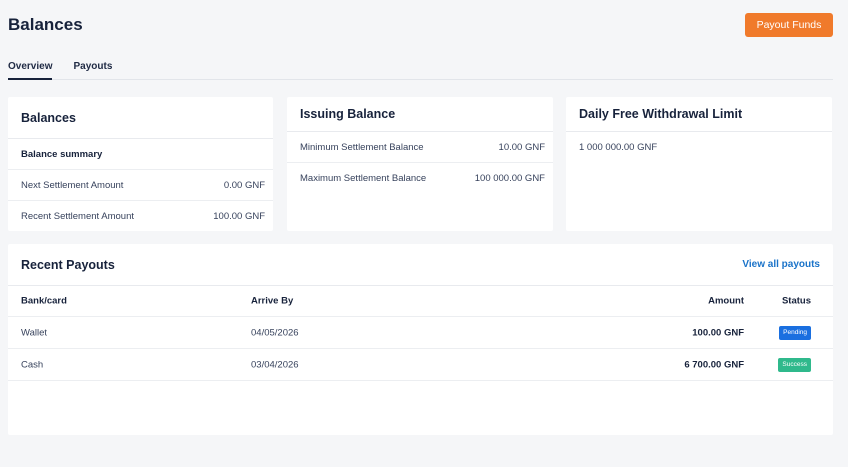 This screenshot has height=467, width=848. Describe the element at coordinates (45, 24) in the screenshot. I see `page-title: Balances` at that location.